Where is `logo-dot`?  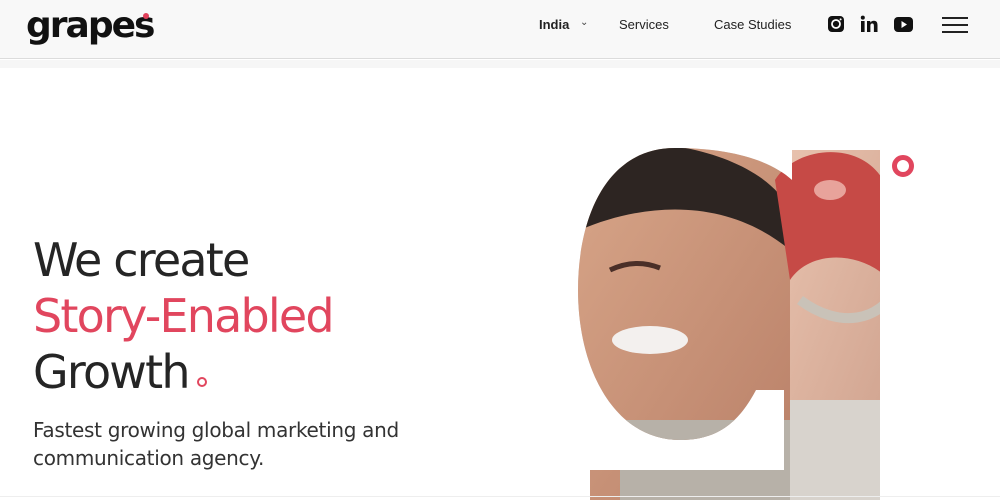 logo-dot is located at coordinates (146, 16).